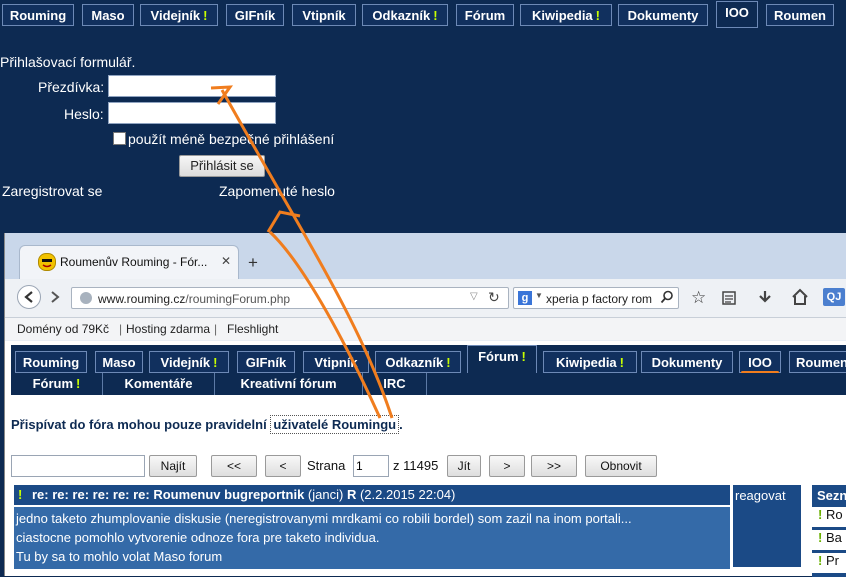 This screenshot has width=846, height=577. I want to click on subnav-forum: Fórum!, so click(57, 384).